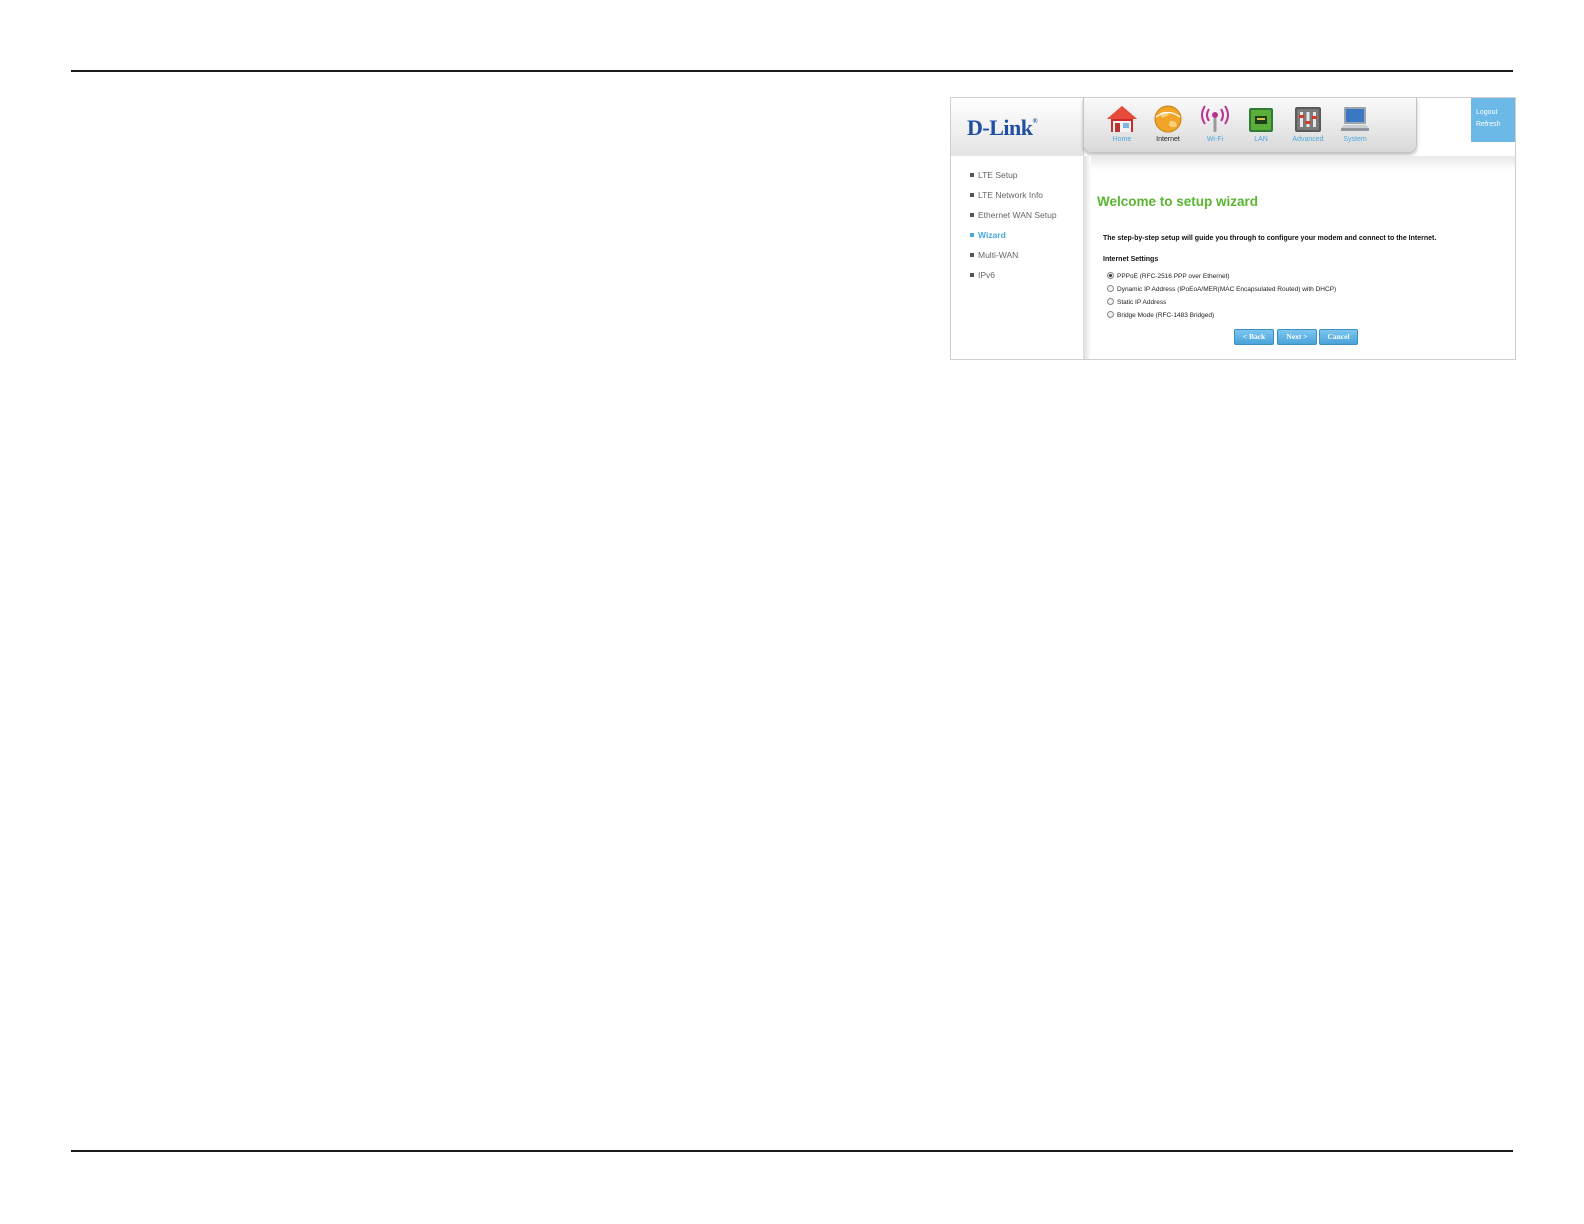 The image size is (1584, 1224). Describe the element at coordinates (1160, 315) in the screenshot. I see `option-bridge-mode: Bridge Mode (RFC-1483 Bridged)` at that location.